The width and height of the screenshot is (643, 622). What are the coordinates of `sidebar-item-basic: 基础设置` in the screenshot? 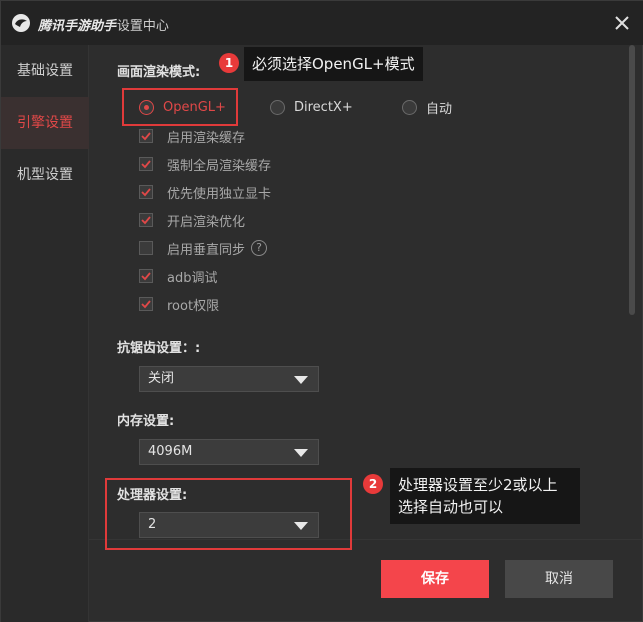 It's located at (45, 71).